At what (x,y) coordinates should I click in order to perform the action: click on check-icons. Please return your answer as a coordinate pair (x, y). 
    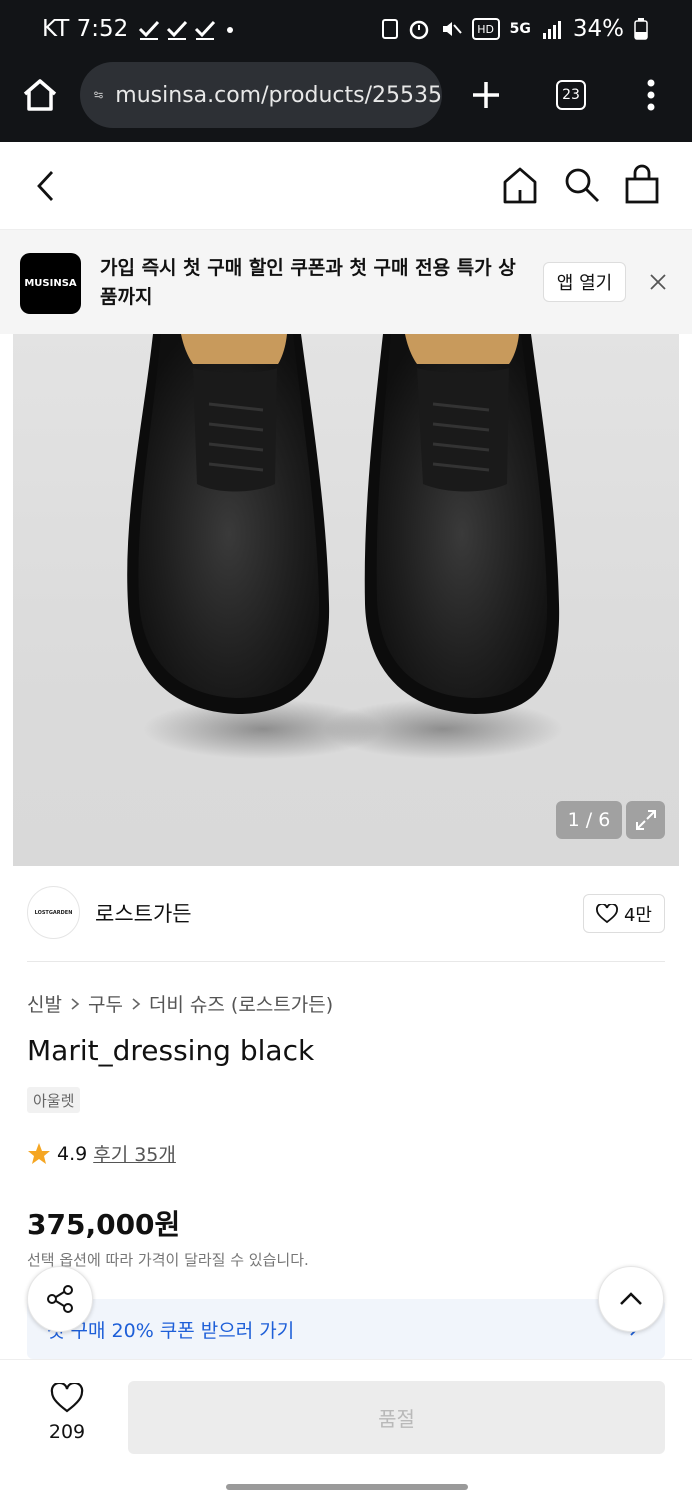
    Looking at the image, I should click on (186, 30).